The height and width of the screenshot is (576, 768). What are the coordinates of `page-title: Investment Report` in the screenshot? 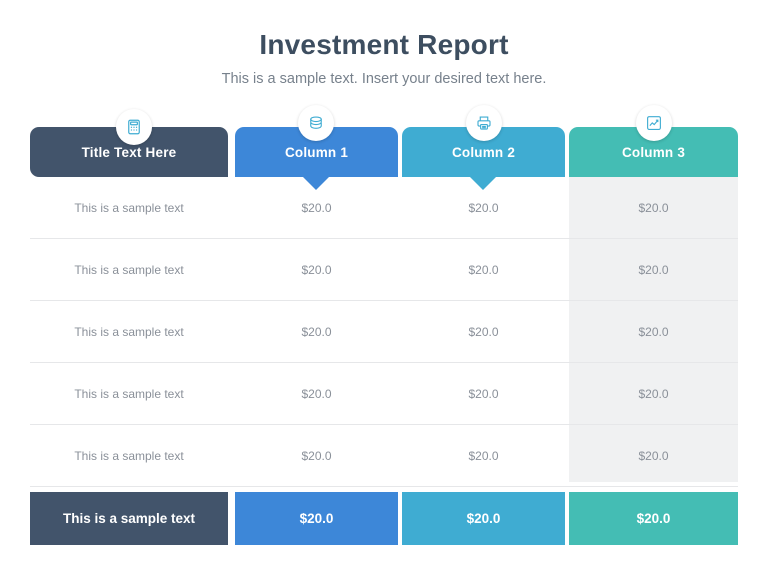 It's located at (384, 44).